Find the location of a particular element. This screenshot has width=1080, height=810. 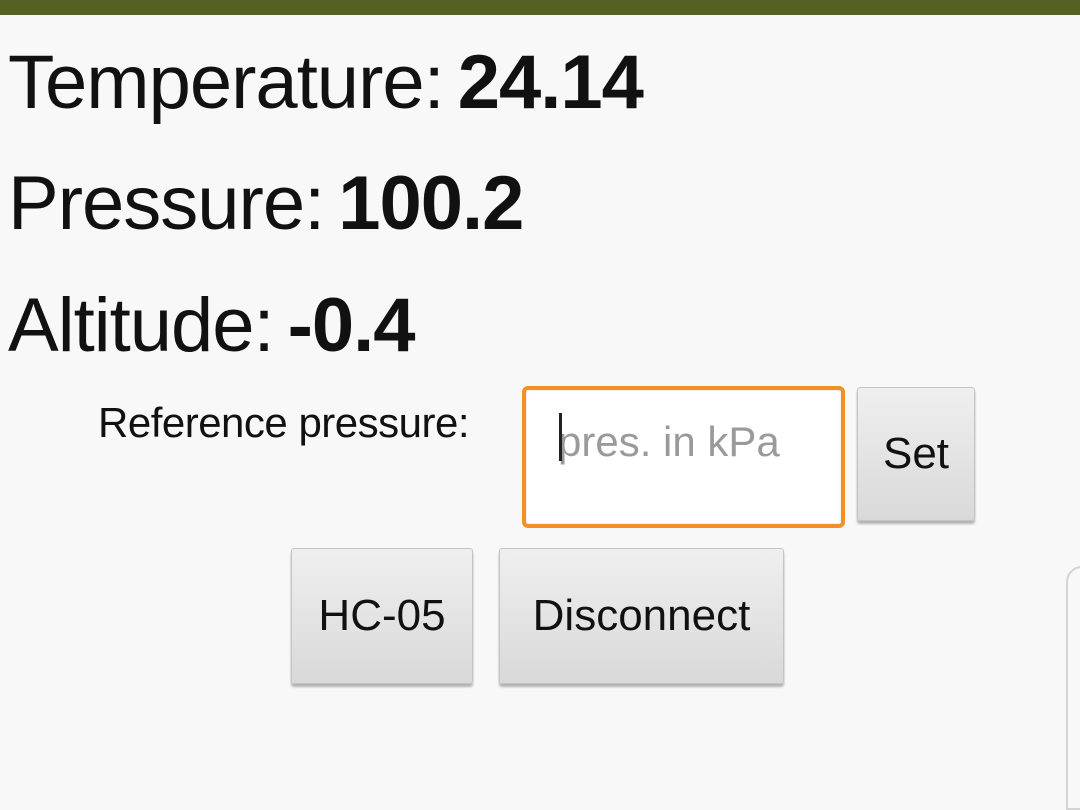

pressure-value: 100.2 is located at coordinates (431, 203).